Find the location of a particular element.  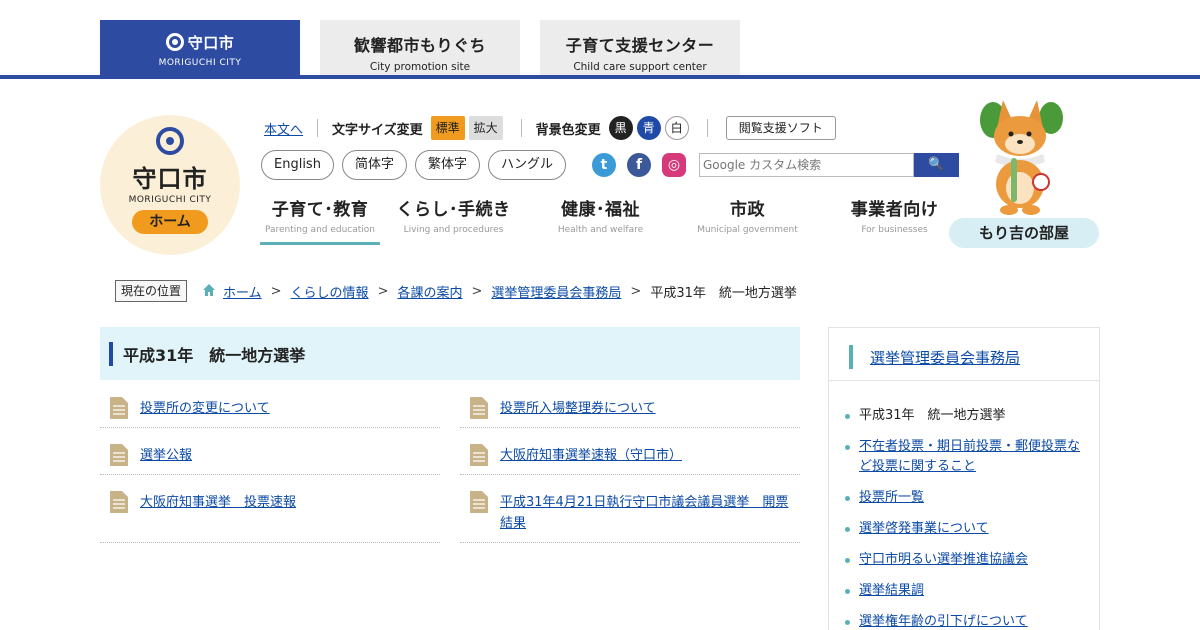

mascot-morikichi-image is located at coordinates (1020, 157).